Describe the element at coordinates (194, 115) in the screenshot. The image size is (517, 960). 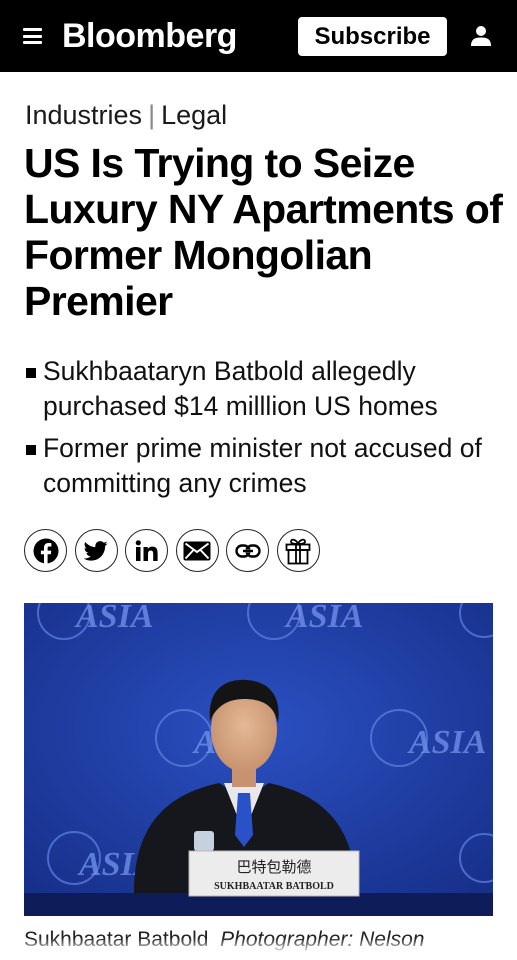
I see `kicker-legal-link: Legal` at that location.